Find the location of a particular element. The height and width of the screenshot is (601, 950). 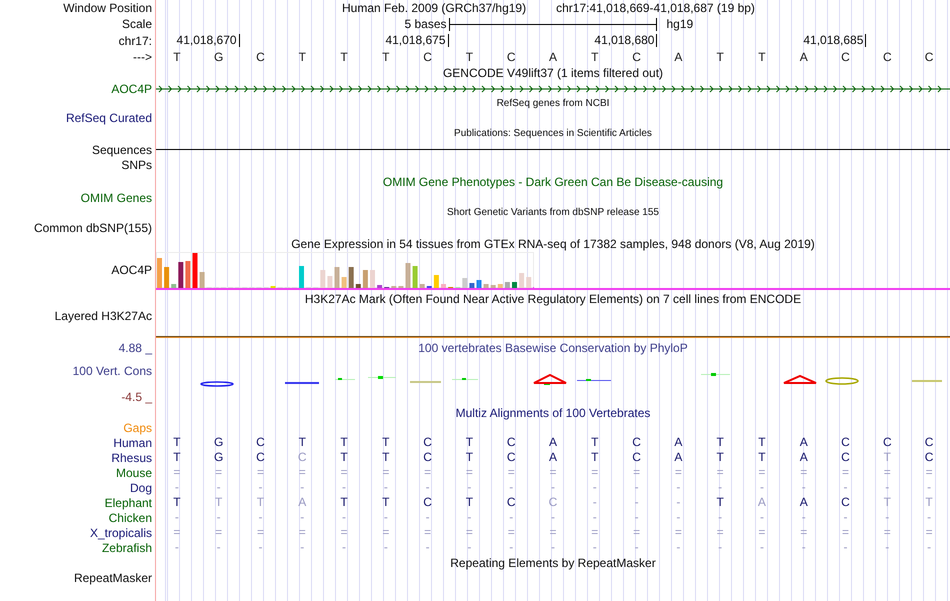

track-label: RefSeq Curated is located at coordinates (109, 118).